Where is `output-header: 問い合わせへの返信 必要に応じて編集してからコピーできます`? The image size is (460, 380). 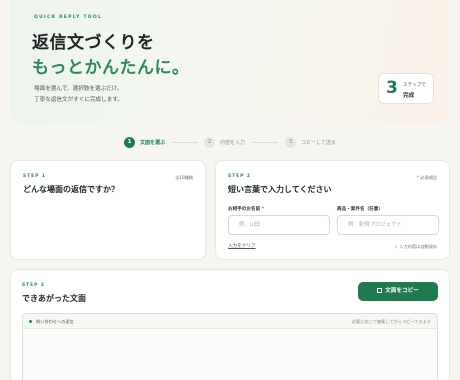
output-header: 問い合わせへの返信 必要に応じて編集してからコピーできます is located at coordinates (230, 321).